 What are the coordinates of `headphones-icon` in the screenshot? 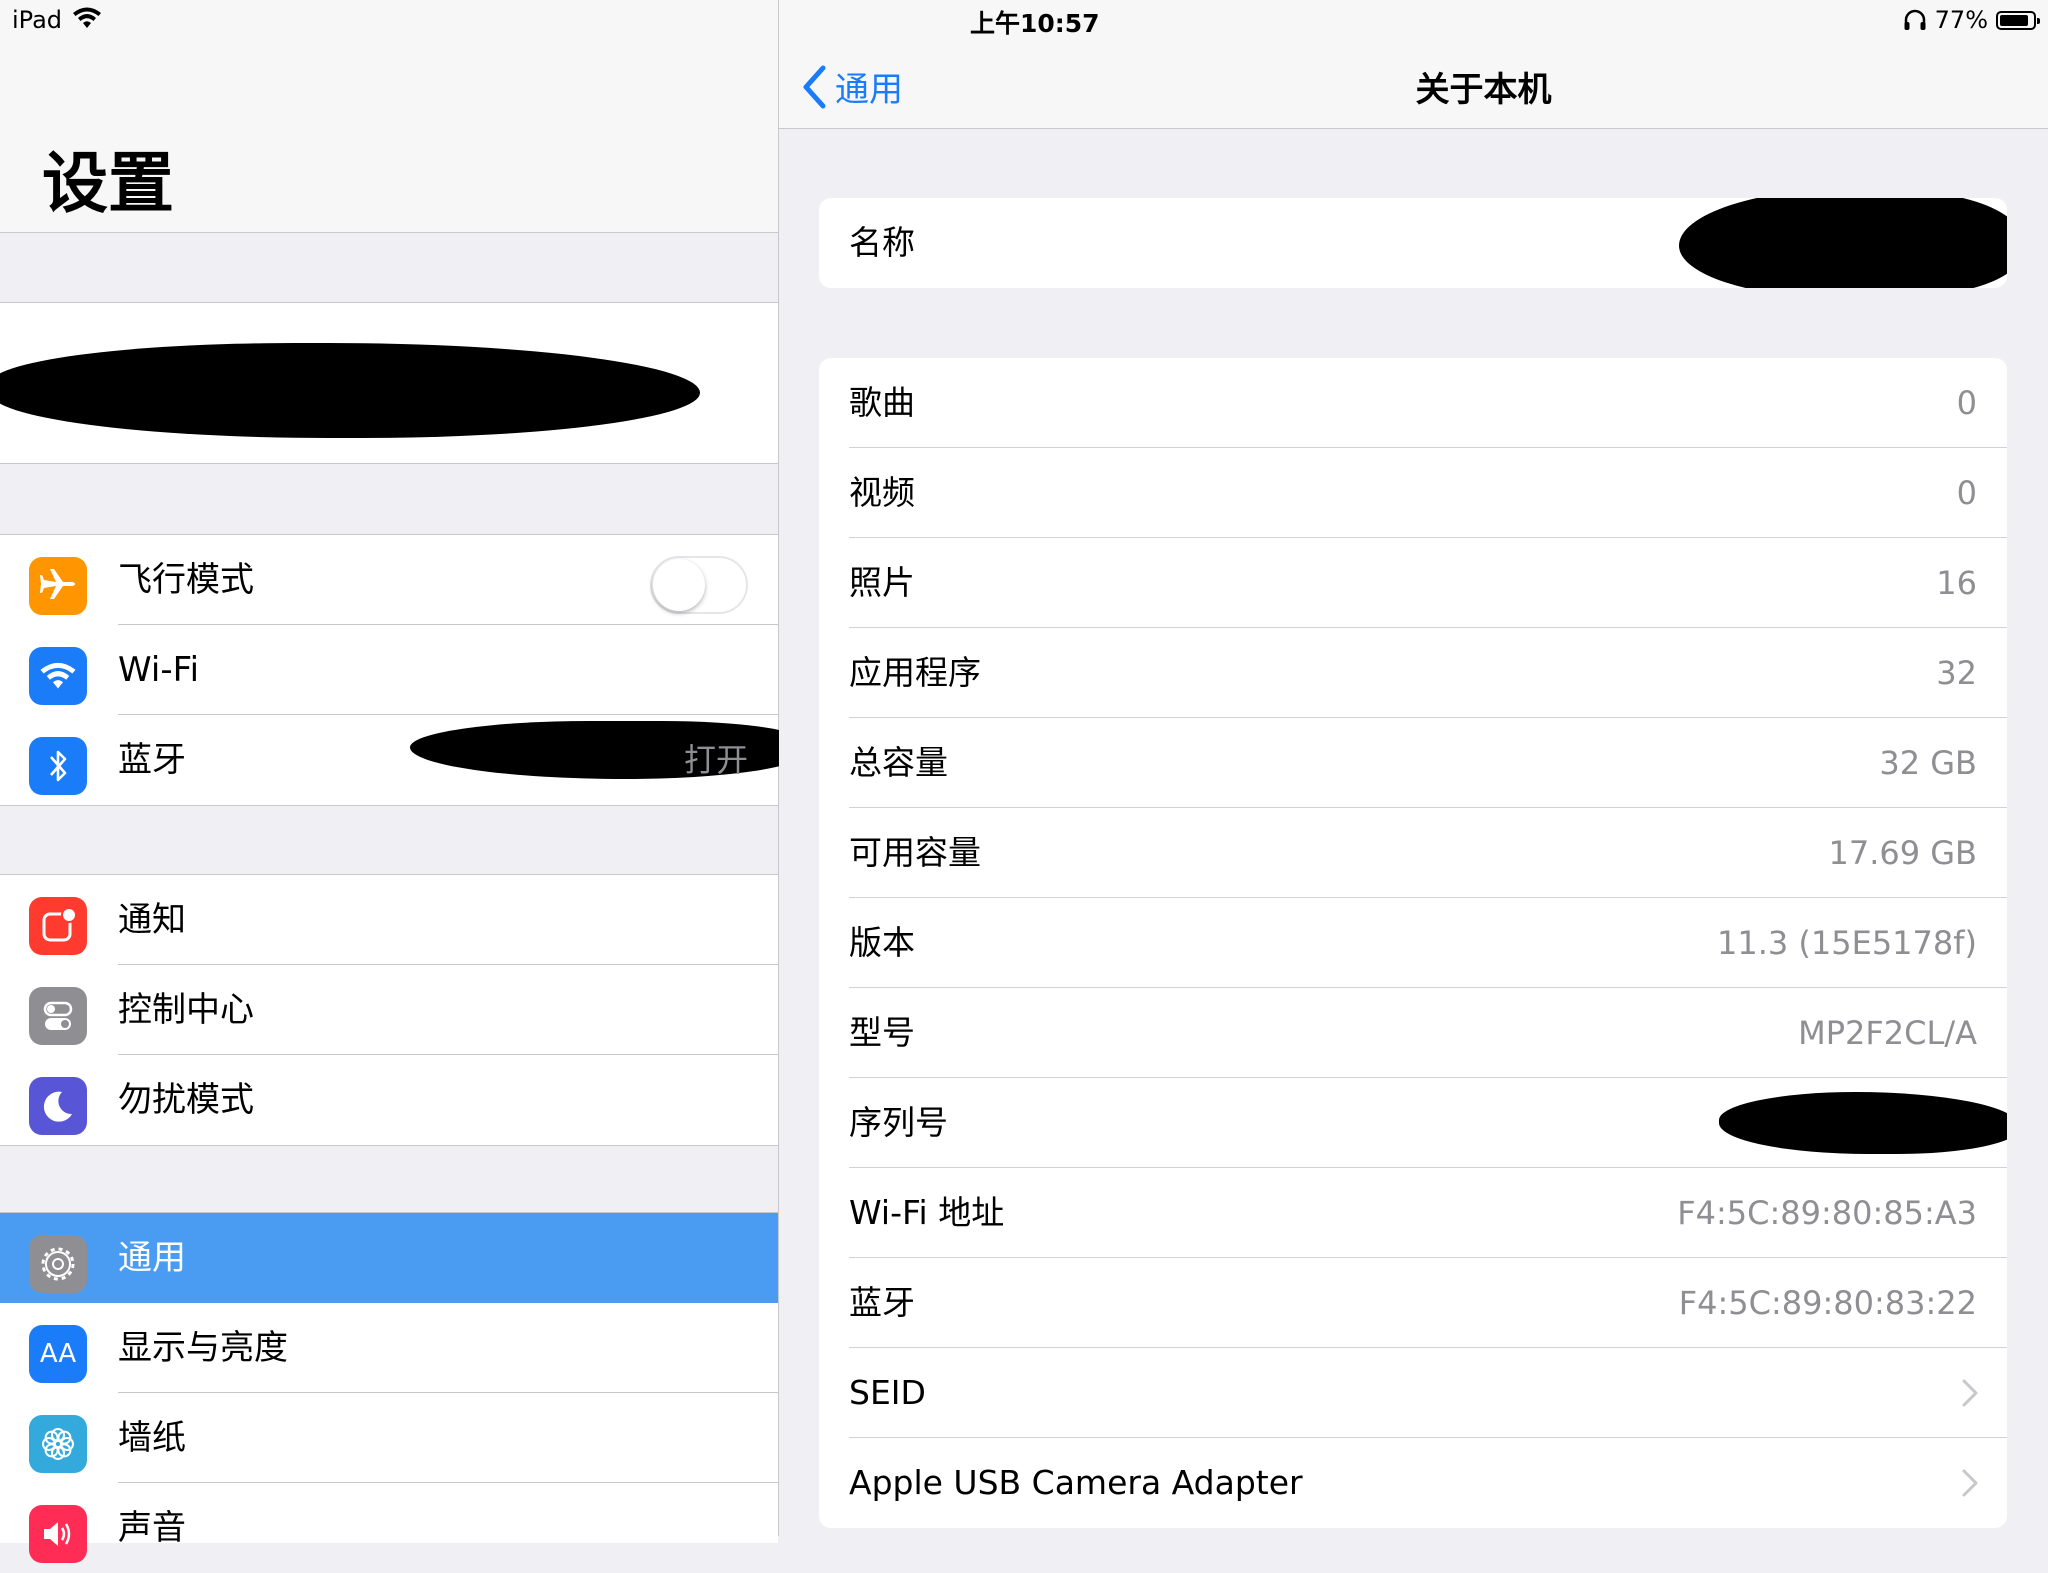 It's located at (1915, 19).